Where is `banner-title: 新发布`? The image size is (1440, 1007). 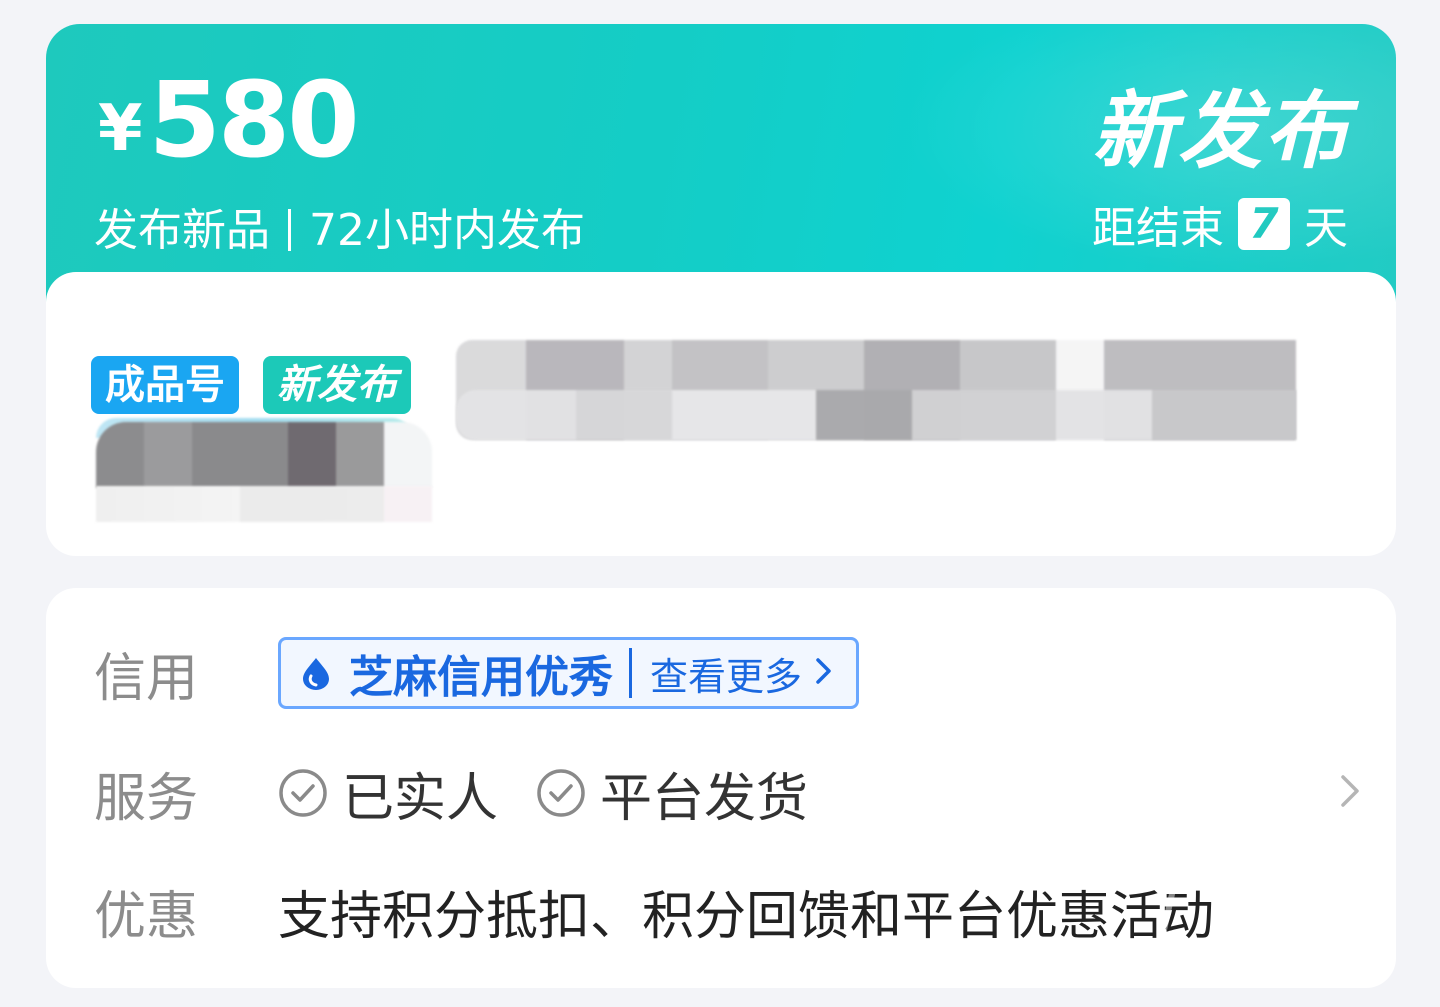 banner-title: 新发布 is located at coordinates (1220, 131).